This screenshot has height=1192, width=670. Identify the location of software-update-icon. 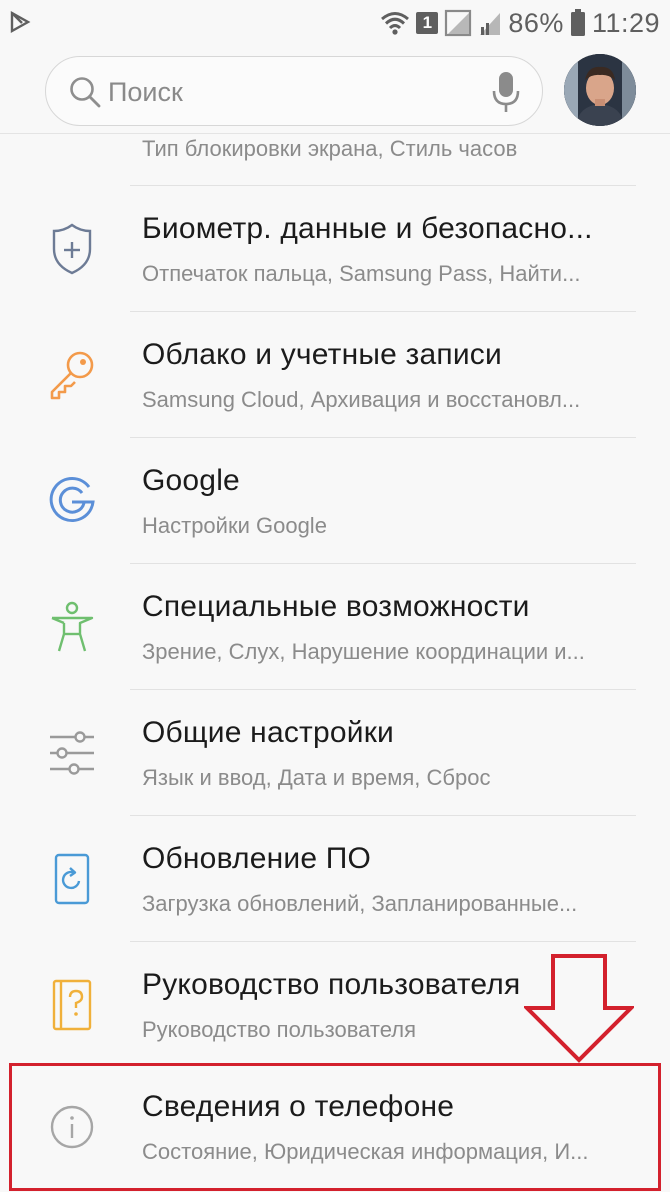
(72, 879).